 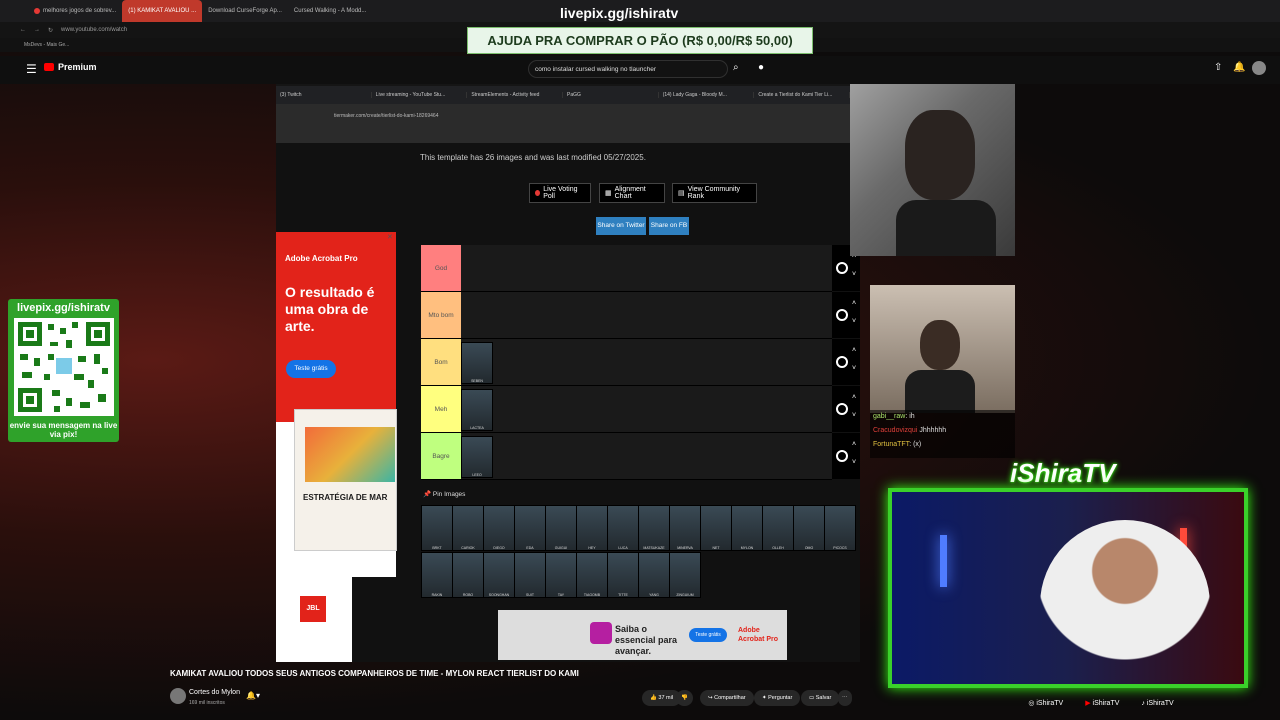 I want to click on grid-icon: ▦, so click(x=608, y=193).